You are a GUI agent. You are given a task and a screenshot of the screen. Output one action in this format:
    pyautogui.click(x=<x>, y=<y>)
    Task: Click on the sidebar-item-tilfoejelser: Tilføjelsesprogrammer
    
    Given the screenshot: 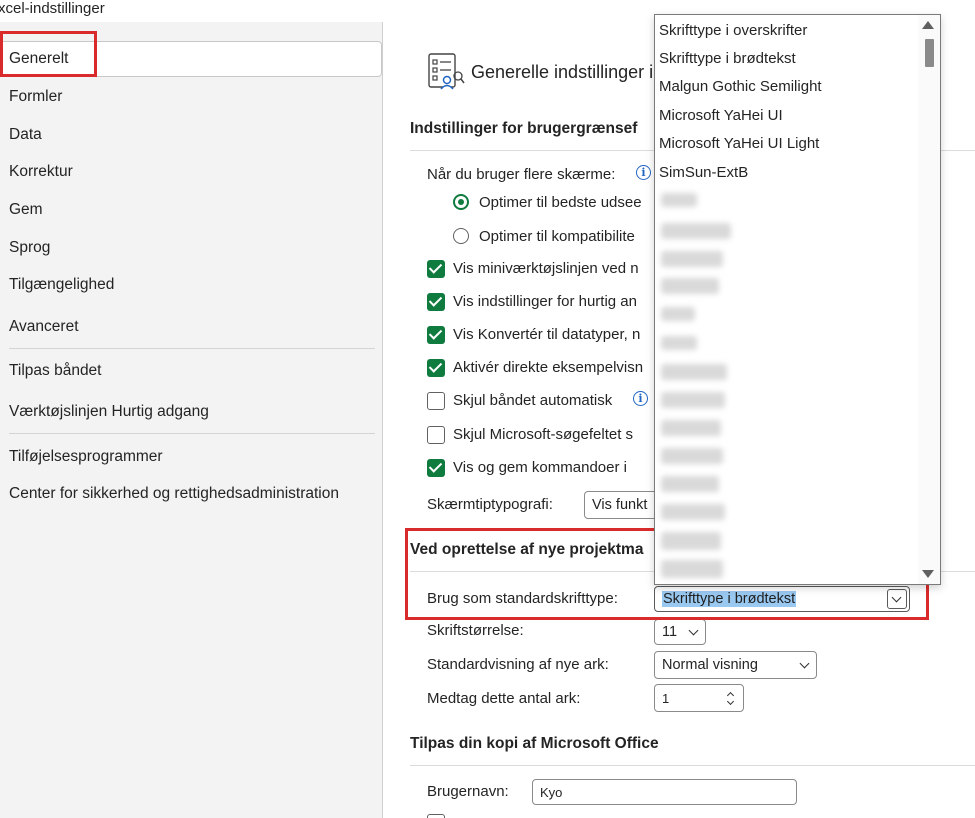 What is the action you would take?
    pyautogui.click(x=191, y=457)
    